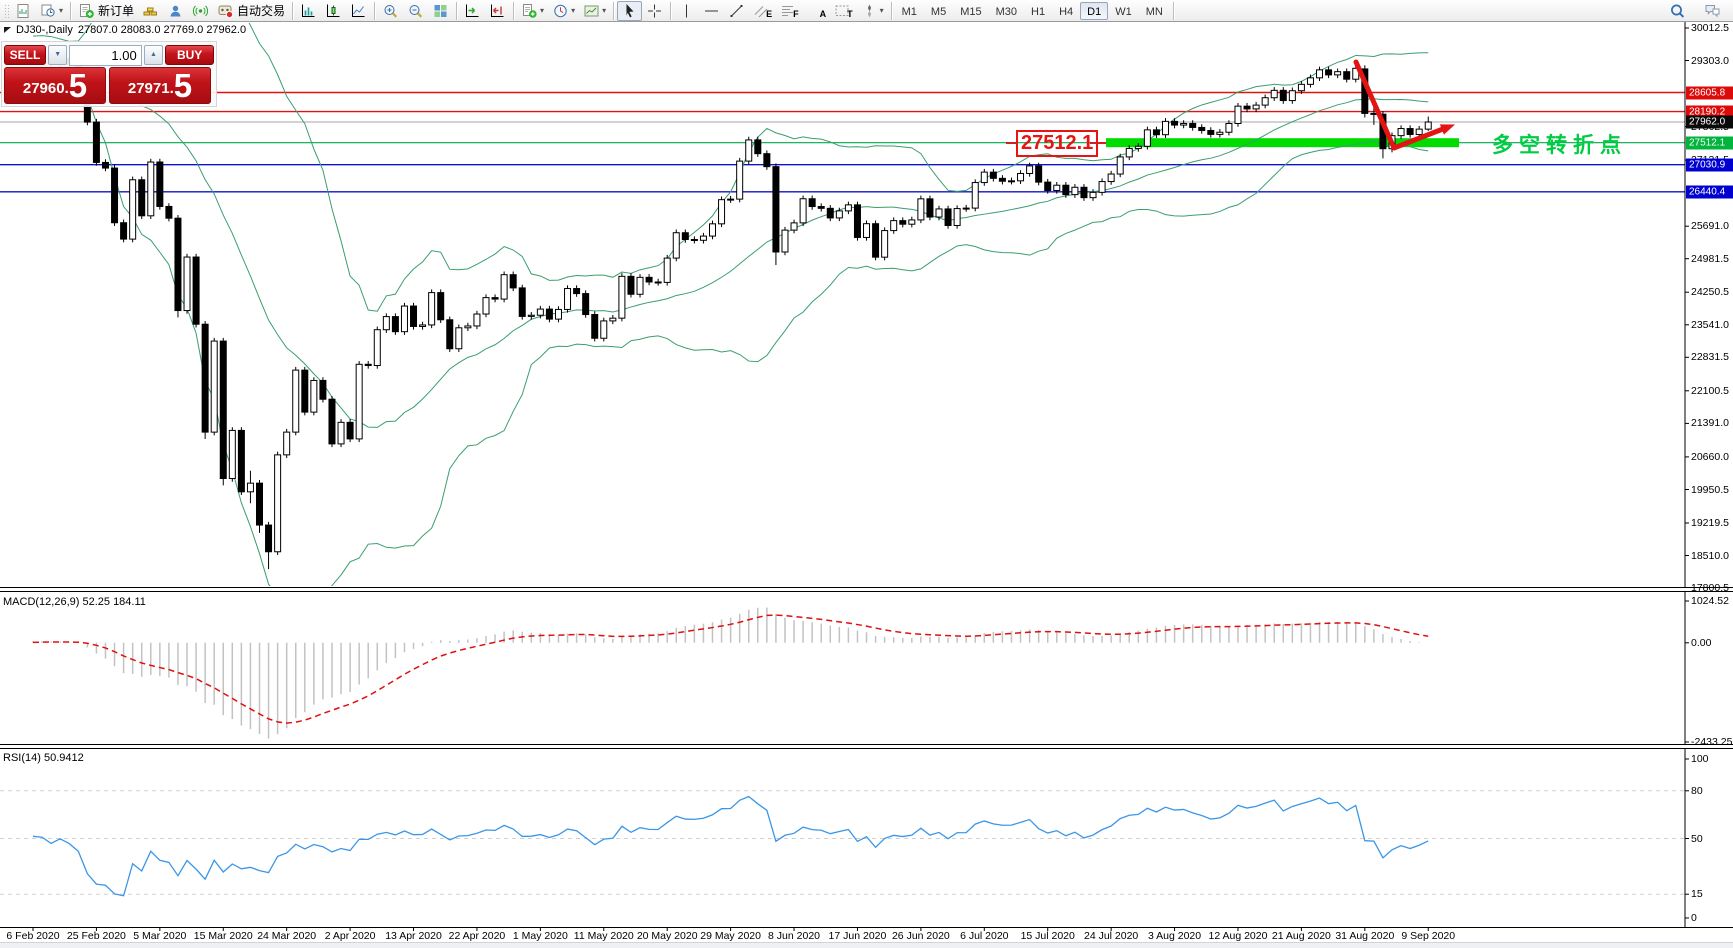 Image resolution: width=1733 pixels, height=948 pixels. Describe the element at coordinates (654, 11) in the screenshot. I see `crosshair-button` at that location.